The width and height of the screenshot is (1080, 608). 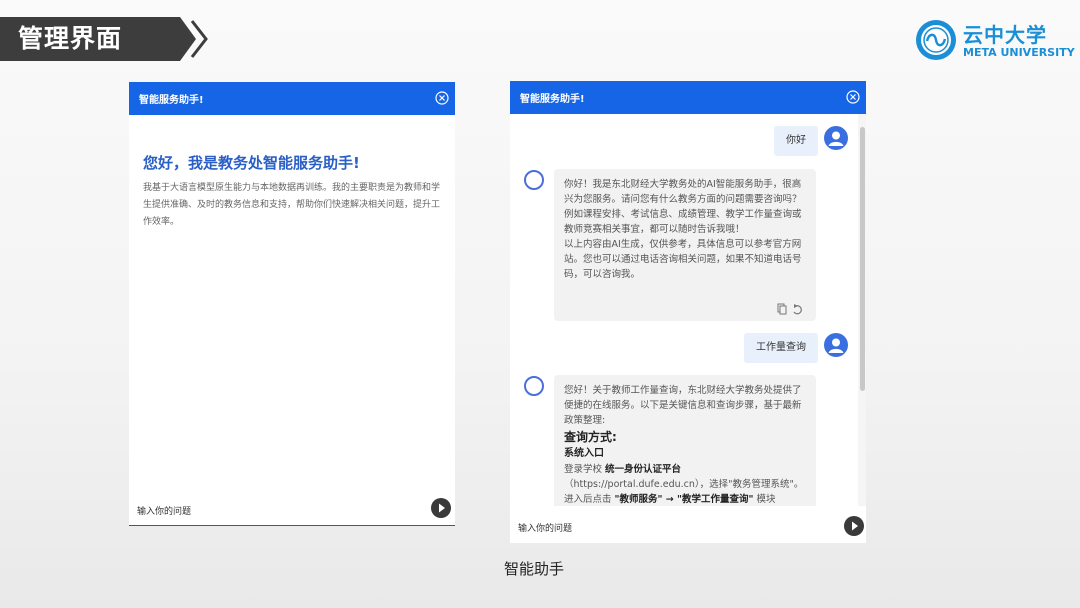 I want to click on step-bold: "教学工作量查询", so click(x=715, y=499).